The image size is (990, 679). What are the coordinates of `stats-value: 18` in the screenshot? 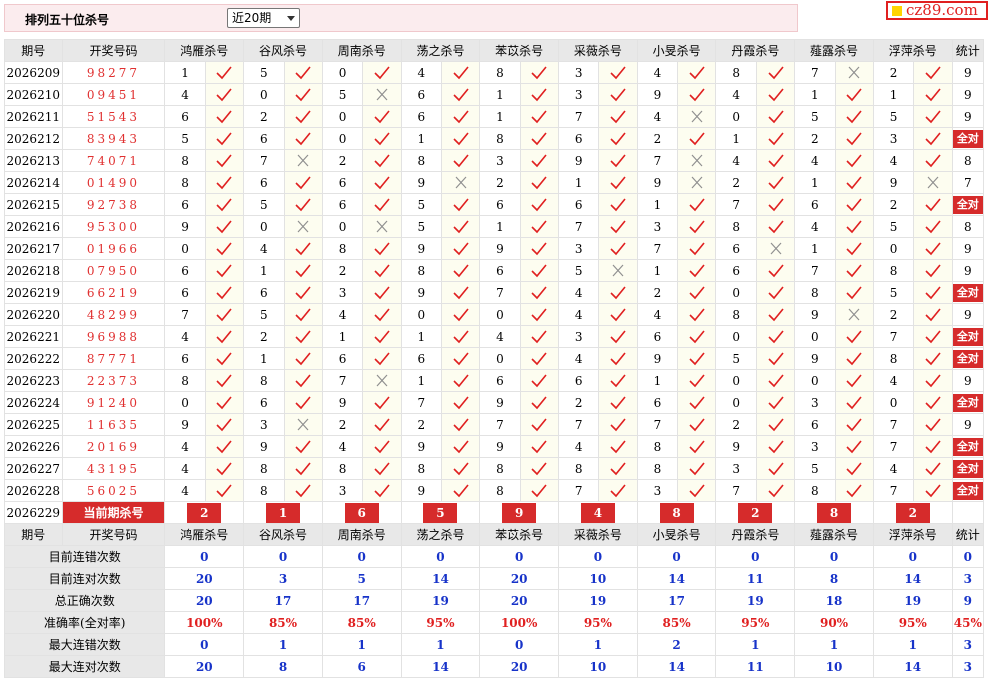 It's located at (834, 600).